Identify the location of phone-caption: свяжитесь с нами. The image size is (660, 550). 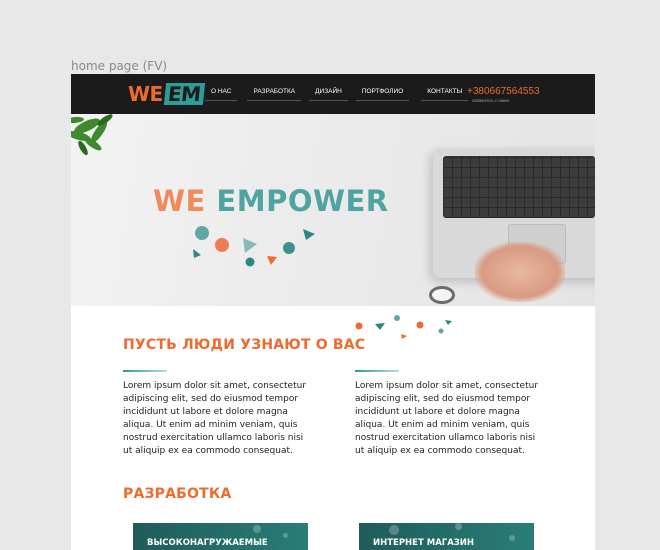
(491, 100).